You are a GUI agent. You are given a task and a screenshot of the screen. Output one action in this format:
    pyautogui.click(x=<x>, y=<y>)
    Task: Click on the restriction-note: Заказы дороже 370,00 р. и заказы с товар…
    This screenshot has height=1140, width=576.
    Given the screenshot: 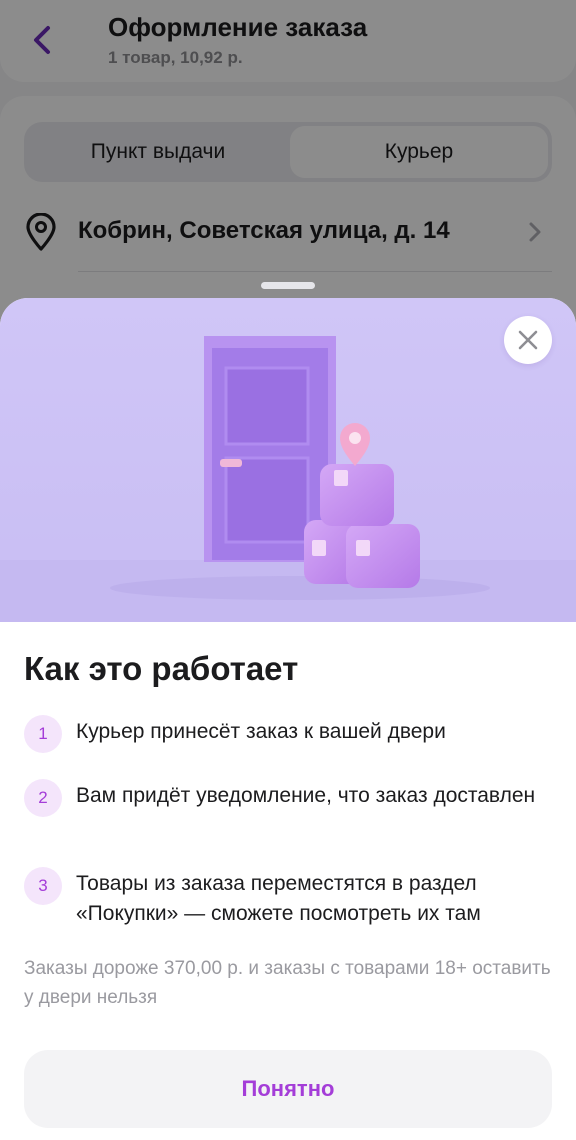 What is the action you would take?
    pyautogui.click(x=287, y=983)
    